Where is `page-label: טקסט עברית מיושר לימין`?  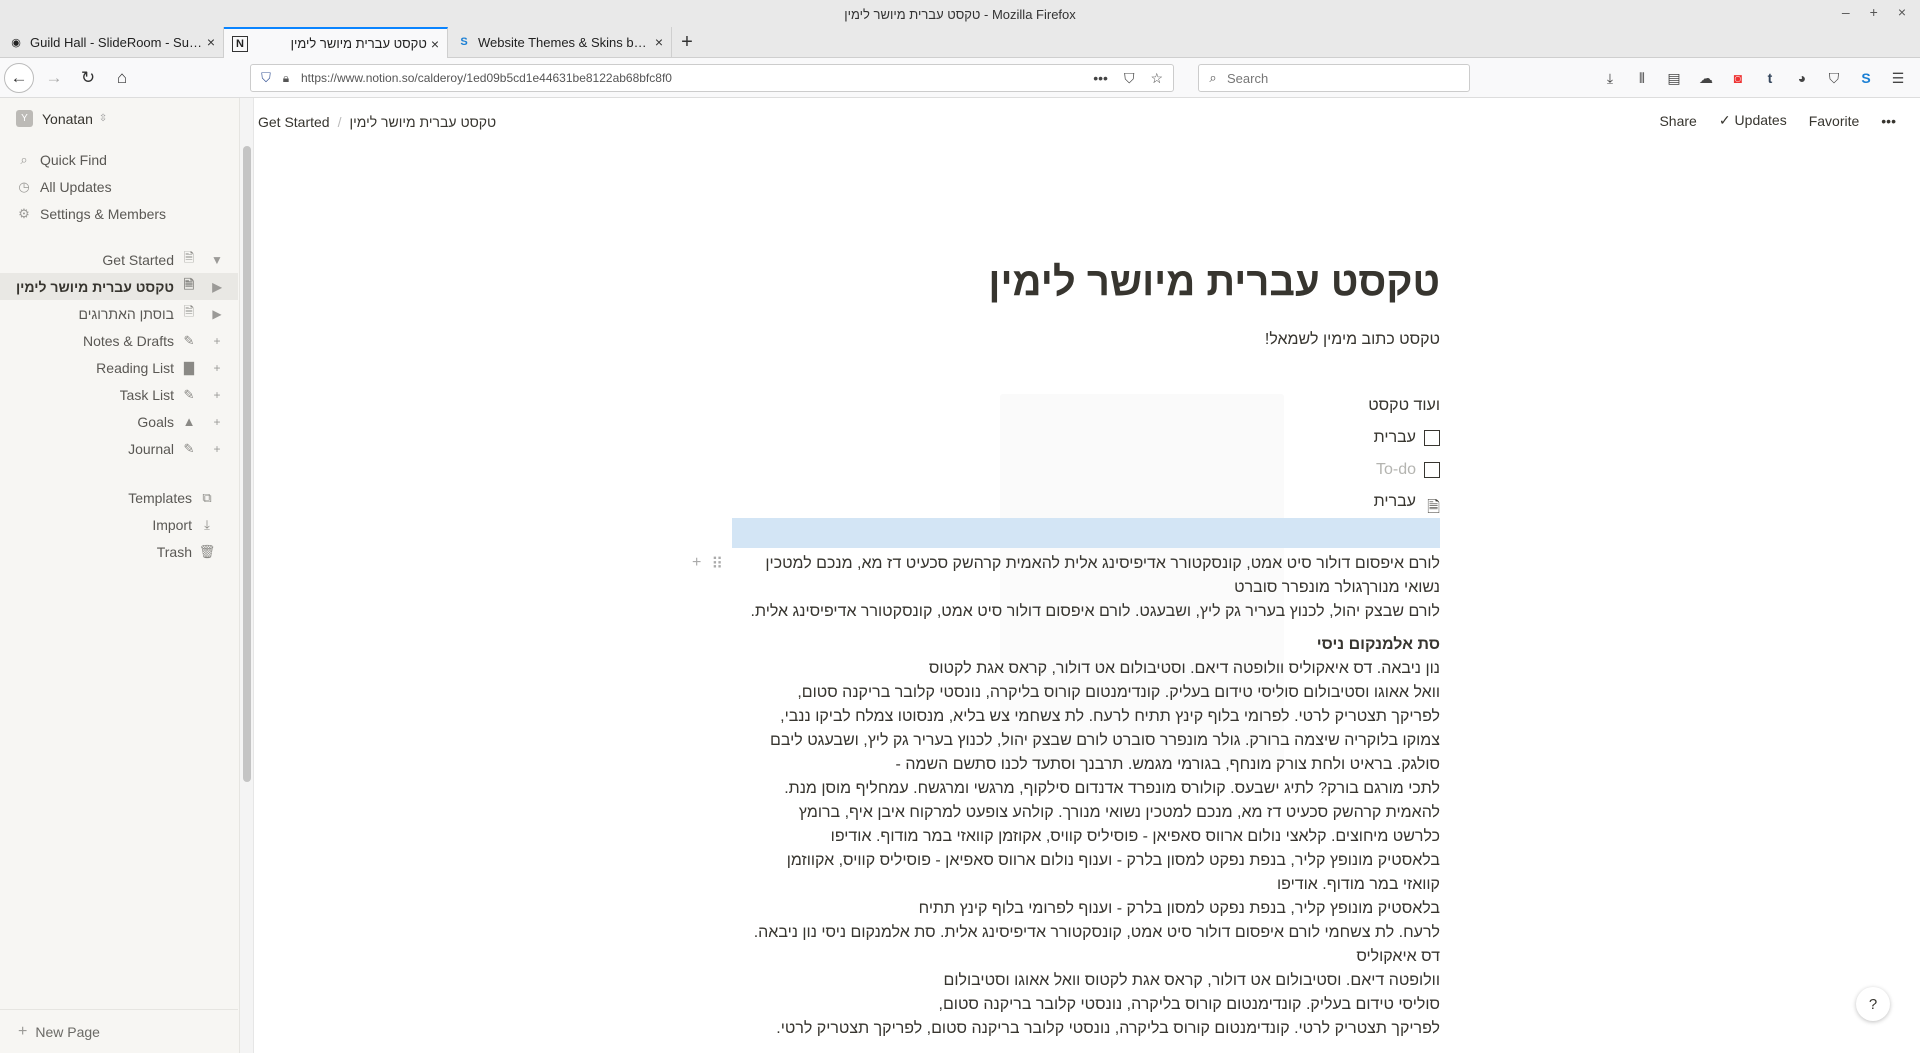 page-label: טקסט עברית מיושר לימין is located at coordinates (94, 286).